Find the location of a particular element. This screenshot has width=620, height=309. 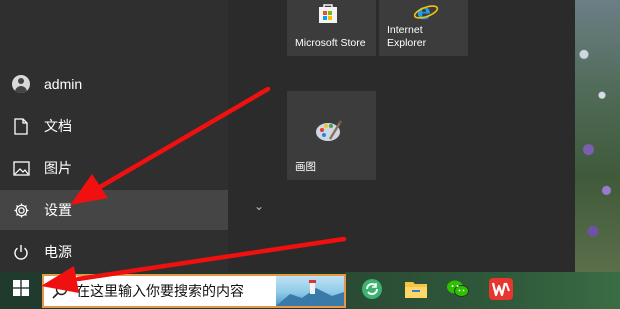

taskbar-search-box: 在这里输入你要搜索的内容 is located at coordinates (194, 291).